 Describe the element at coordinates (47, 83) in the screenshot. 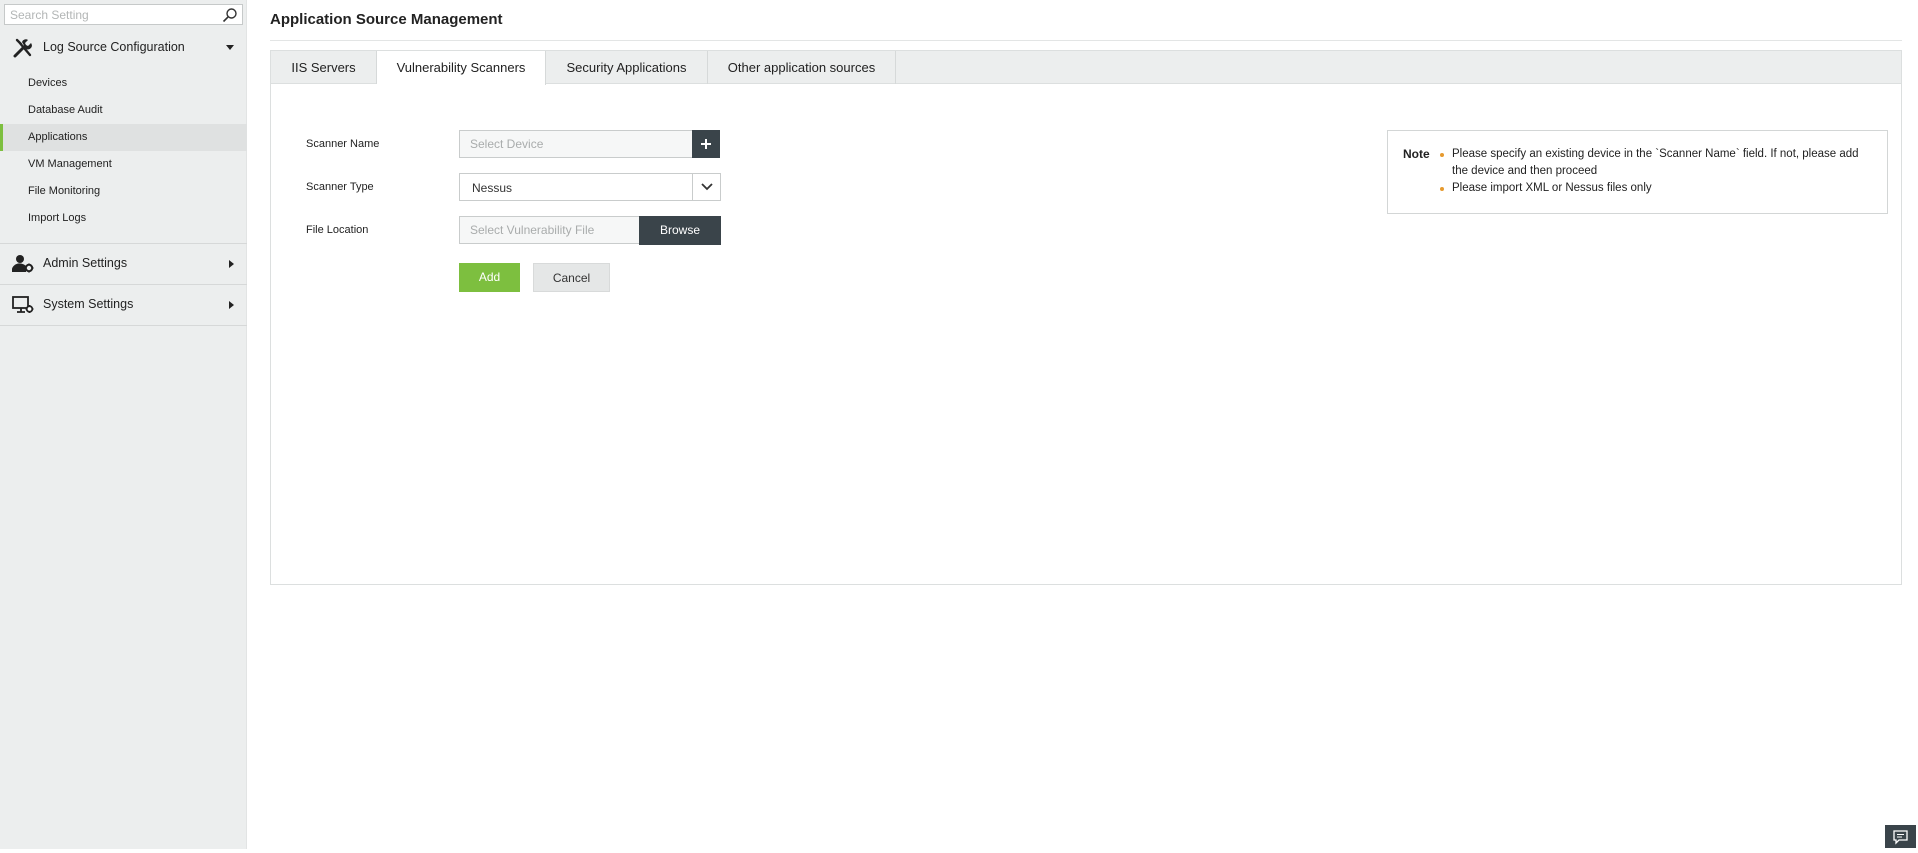

I see `sidebar-item-label: Devices` at that location.